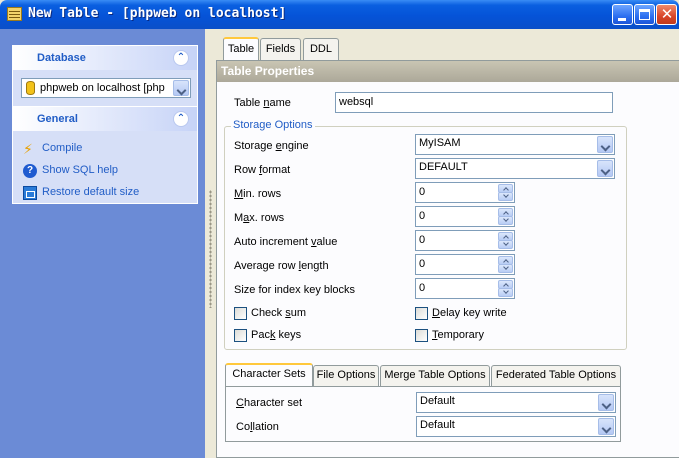 Image resolution: width=679 pixels, height=458 pixels. I want to click on collation-select: Default, so click(516, 426).